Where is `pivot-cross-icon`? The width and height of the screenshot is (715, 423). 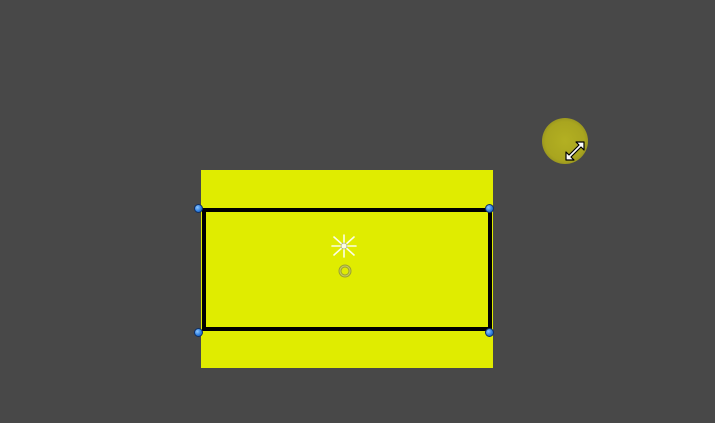
pivot-cross-icon is located at coordinates (344, 246).